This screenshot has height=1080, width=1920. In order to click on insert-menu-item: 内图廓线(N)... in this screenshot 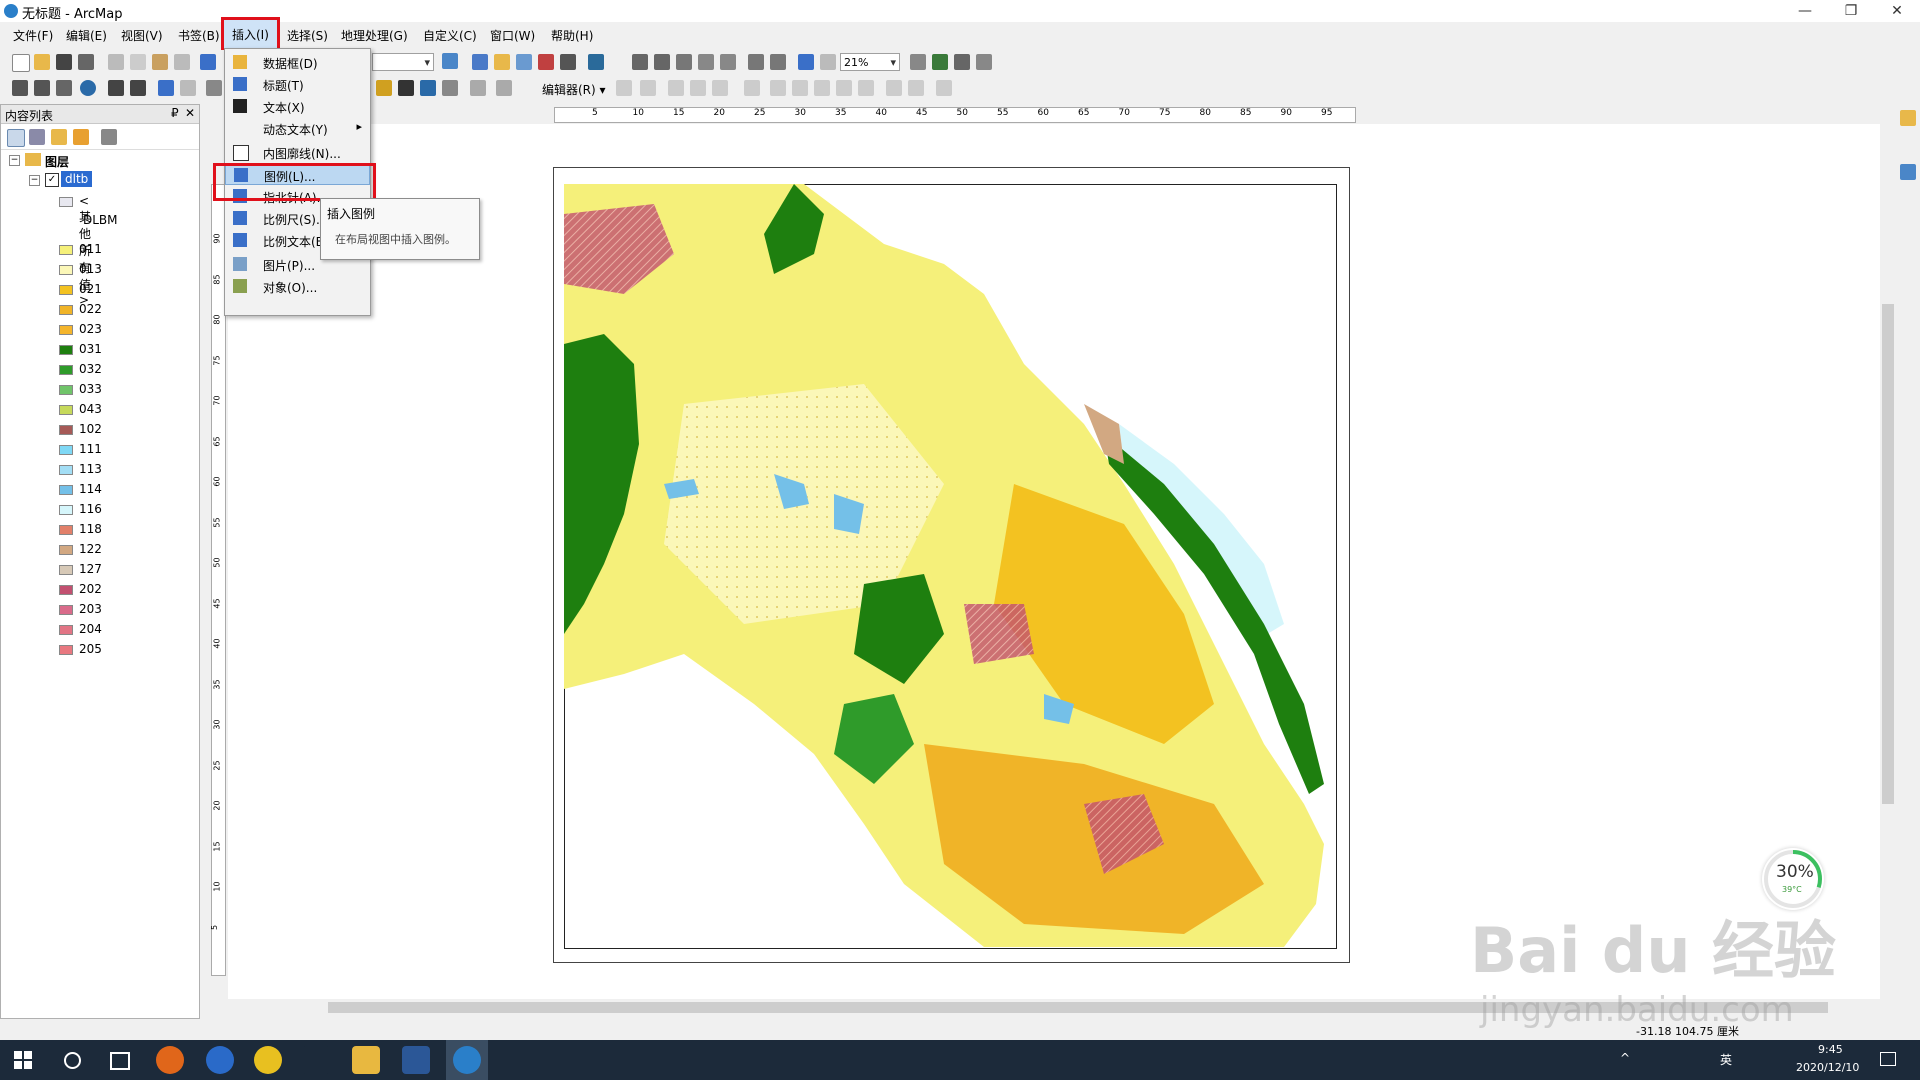, I will do `click(297, 152)`.